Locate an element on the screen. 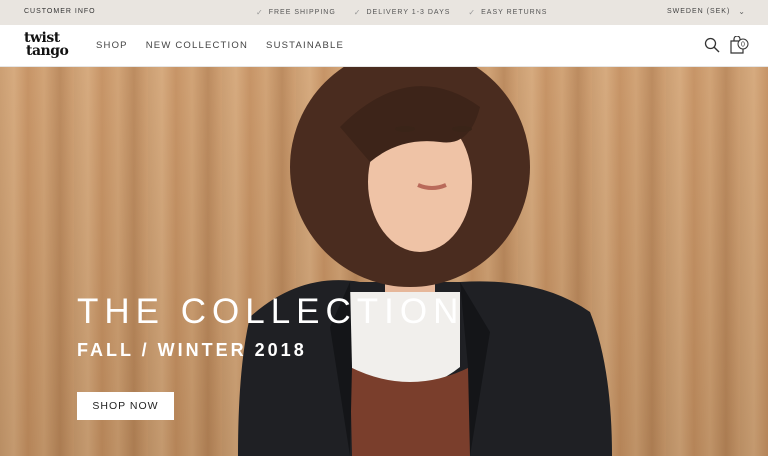 The image size is (768, 456). nav-links: SHOP NEW COLLECTION SUSTAINABLE is located at coordinates (220, 45).